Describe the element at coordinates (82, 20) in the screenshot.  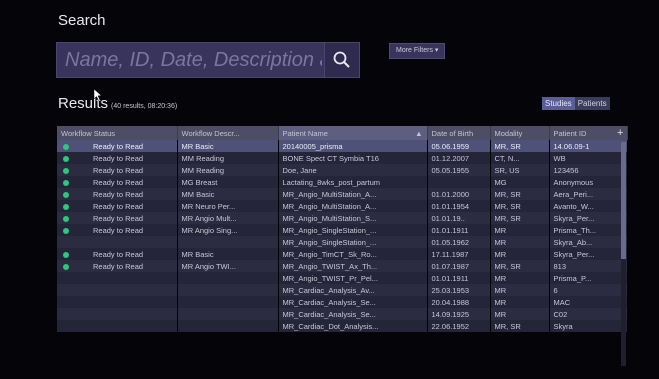
I see `search-heading: Search` at that location.